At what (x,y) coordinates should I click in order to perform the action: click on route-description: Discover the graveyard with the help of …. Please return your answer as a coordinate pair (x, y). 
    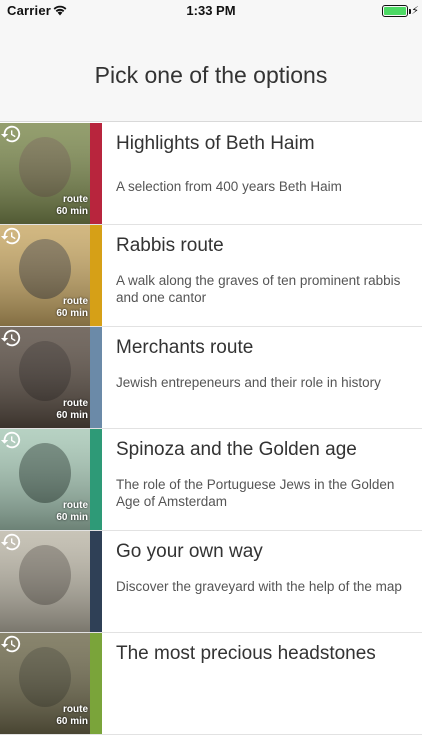
    Looking at the image, I should click on (259, 586).